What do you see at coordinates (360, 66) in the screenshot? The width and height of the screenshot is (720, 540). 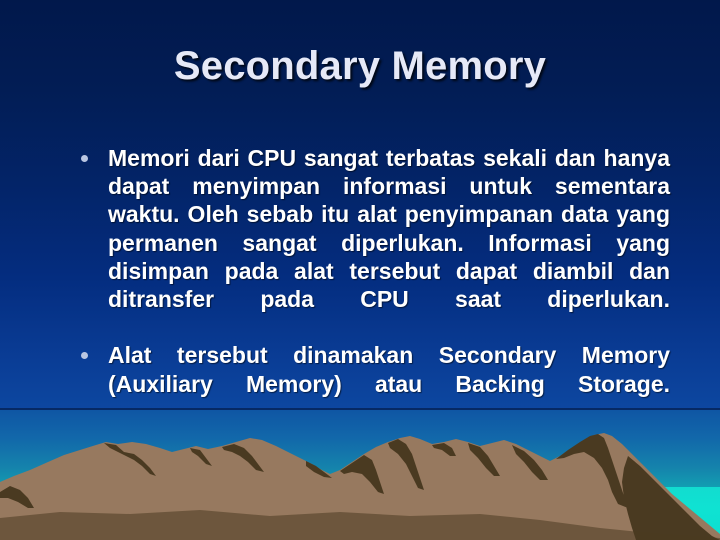 I see `page-title: Secondary Memory` at bounding box center [360, 66].